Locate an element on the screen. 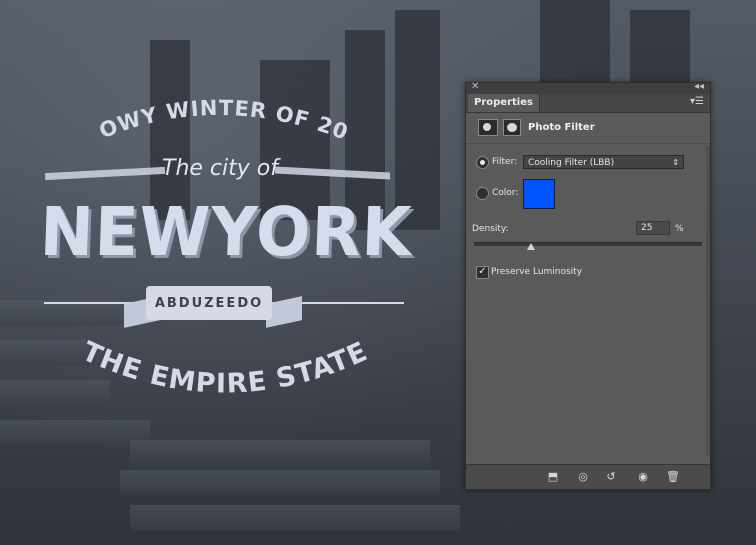 This screenshot has width=756, height=545. visibility-icon: ◉ is located at coordinates (643, 477).